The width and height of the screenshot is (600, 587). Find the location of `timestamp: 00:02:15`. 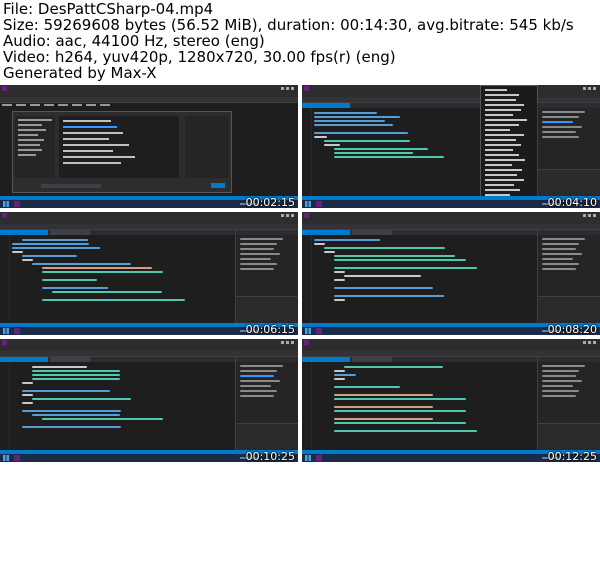

timestamp: 00:02:15 is located at coordinates (270, 202).